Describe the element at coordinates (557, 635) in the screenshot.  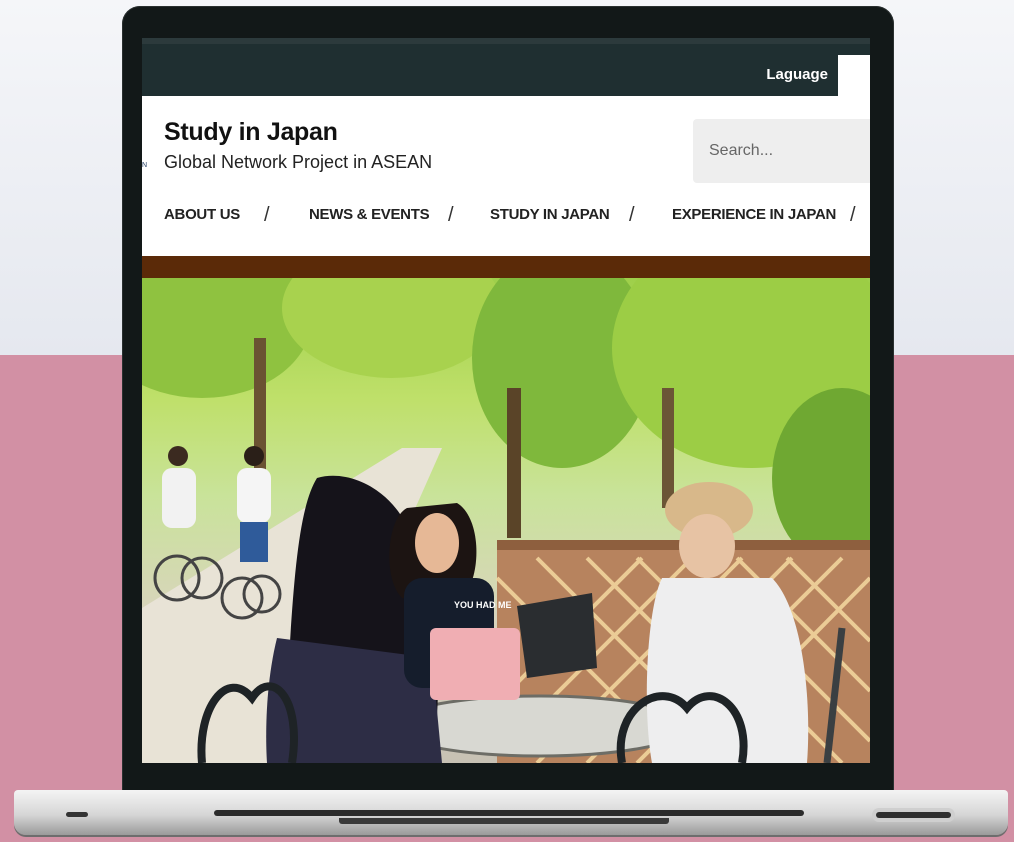
I see `laptop-on-table` at that location.